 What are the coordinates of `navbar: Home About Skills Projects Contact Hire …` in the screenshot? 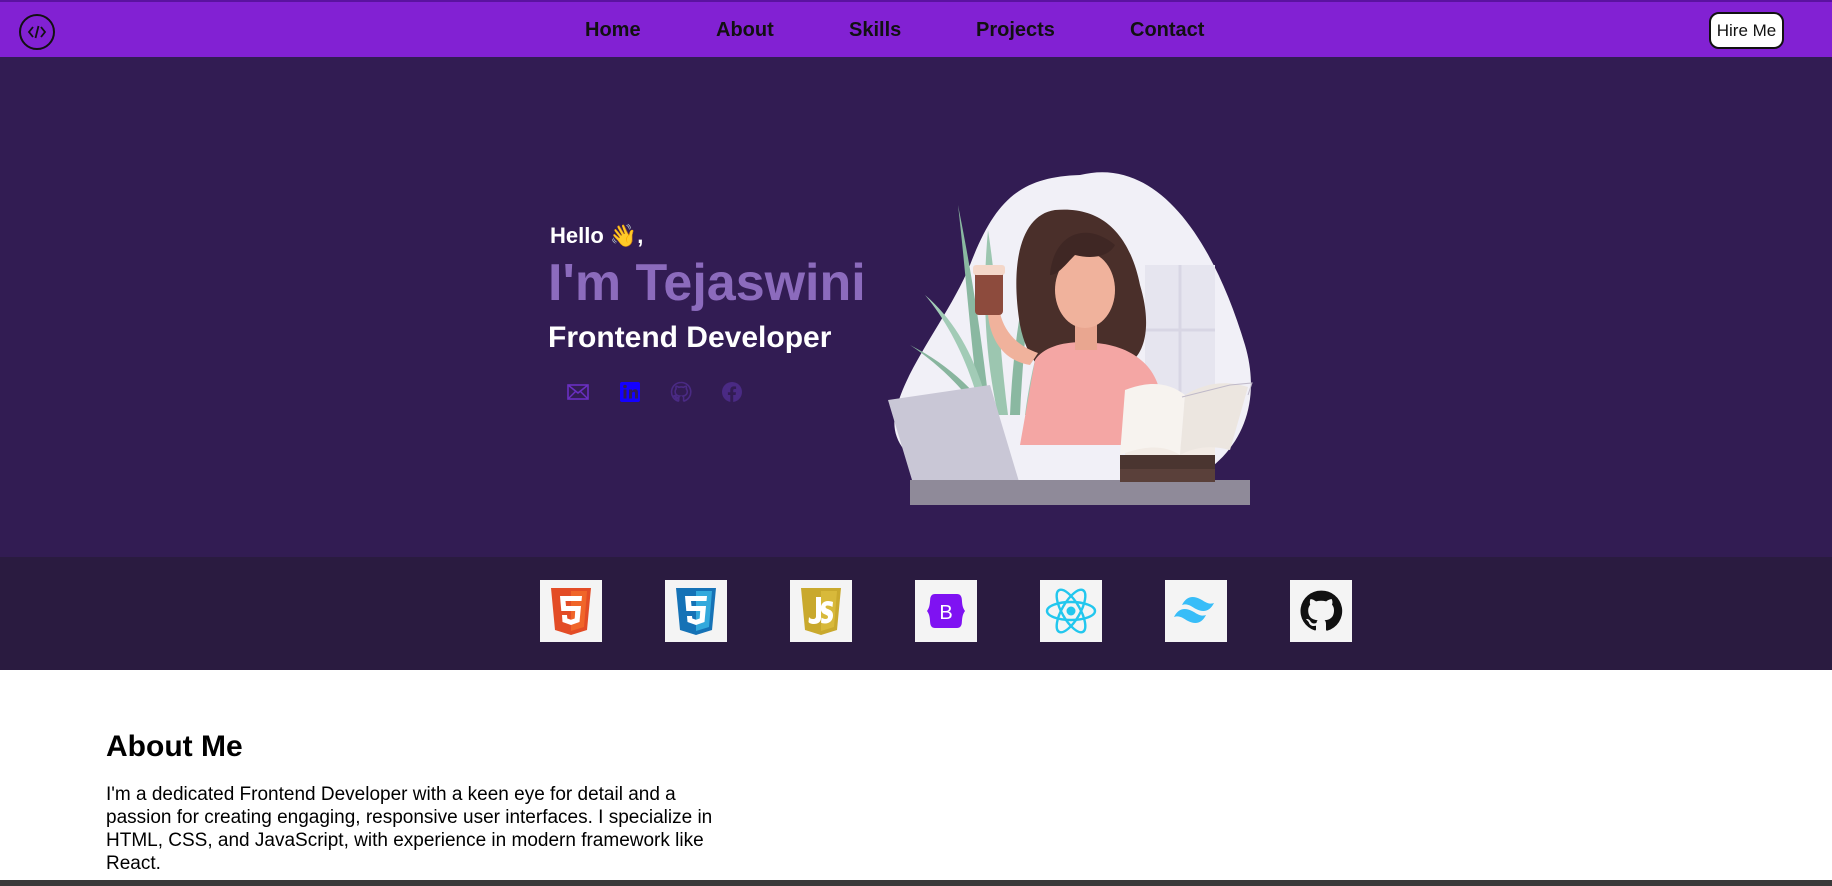 It's located at (916, 28).